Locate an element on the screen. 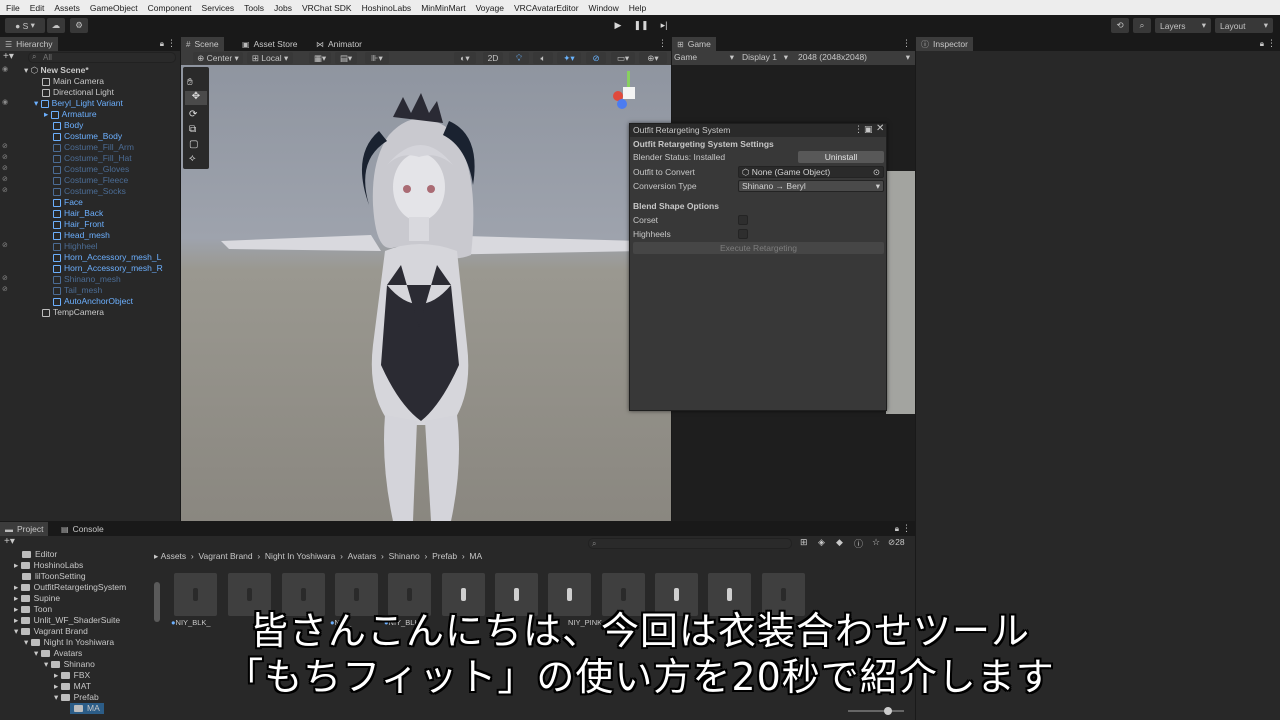 This screenshot has width=1280, height=720. close-icon: ✕ is located at coordinates (880, 128).